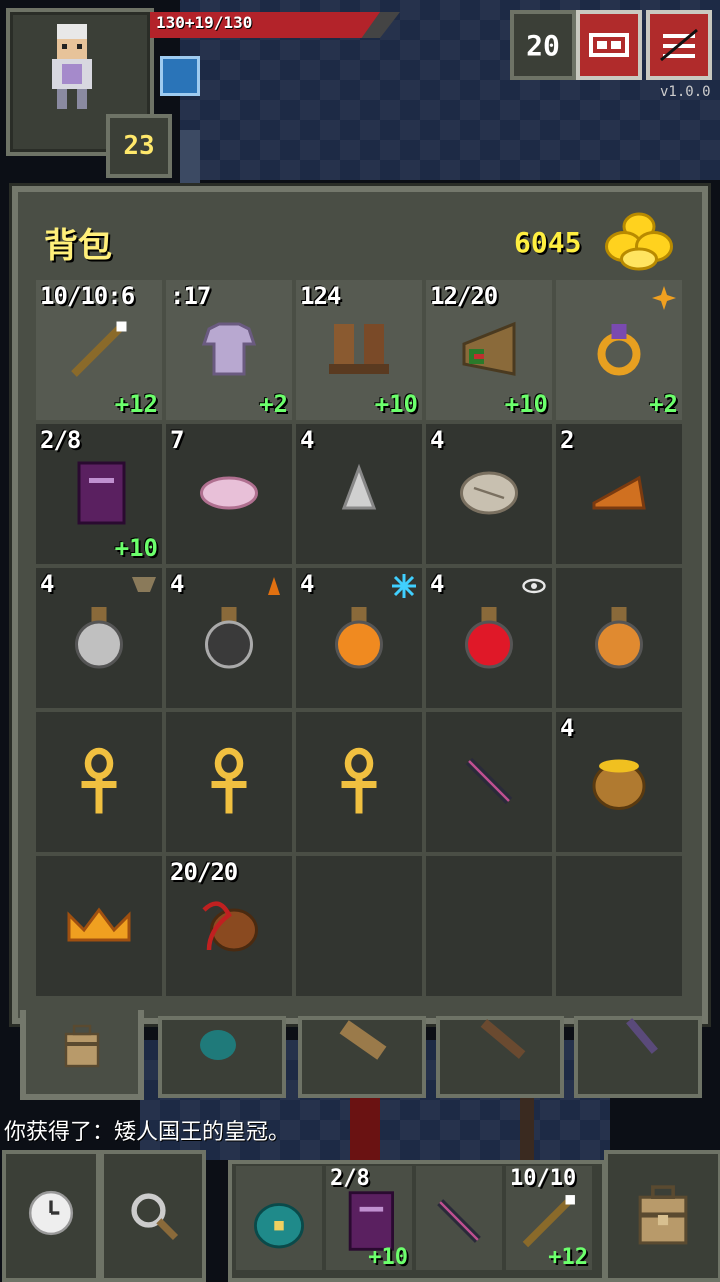 The image size is (720, 1282). I want to click on honey-pot-icon, so click(619, 781).